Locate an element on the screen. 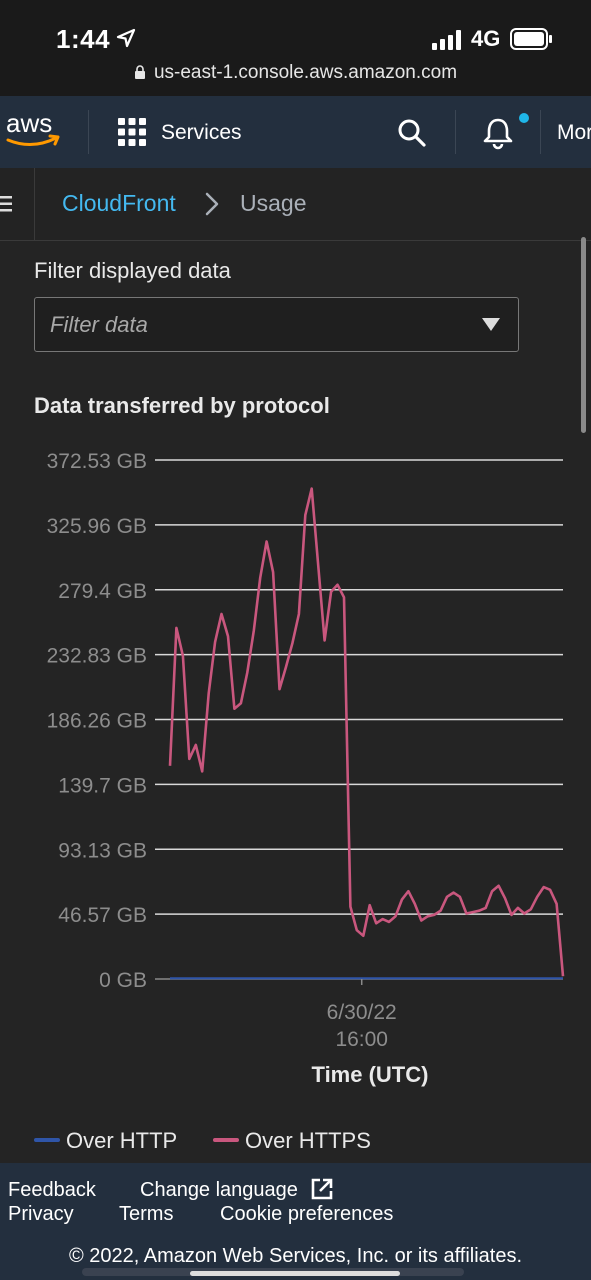 Image resolution: width=591 pixels, height=1280 pixels. breadcrumb-divider is located at coordinates (34, 204).